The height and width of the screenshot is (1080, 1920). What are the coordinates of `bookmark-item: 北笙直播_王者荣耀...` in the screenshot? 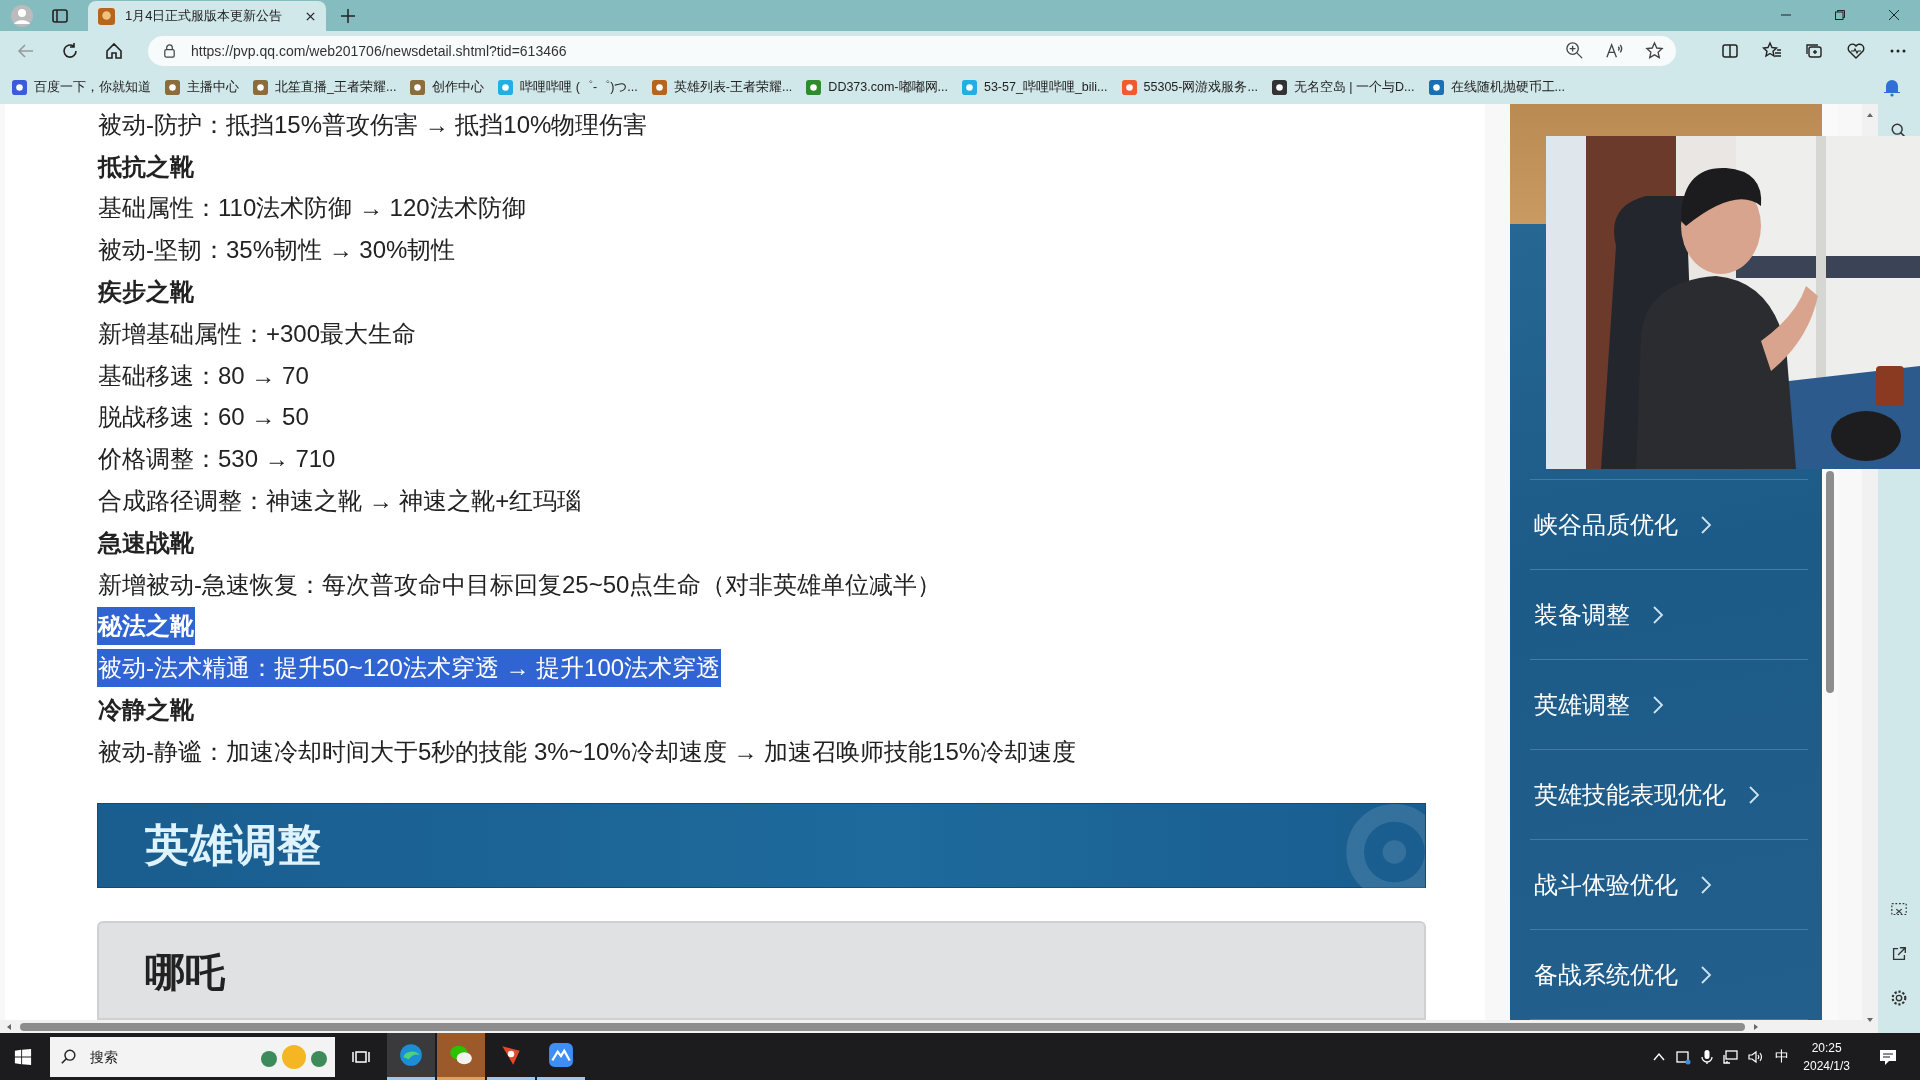 It's located at (325, 87).